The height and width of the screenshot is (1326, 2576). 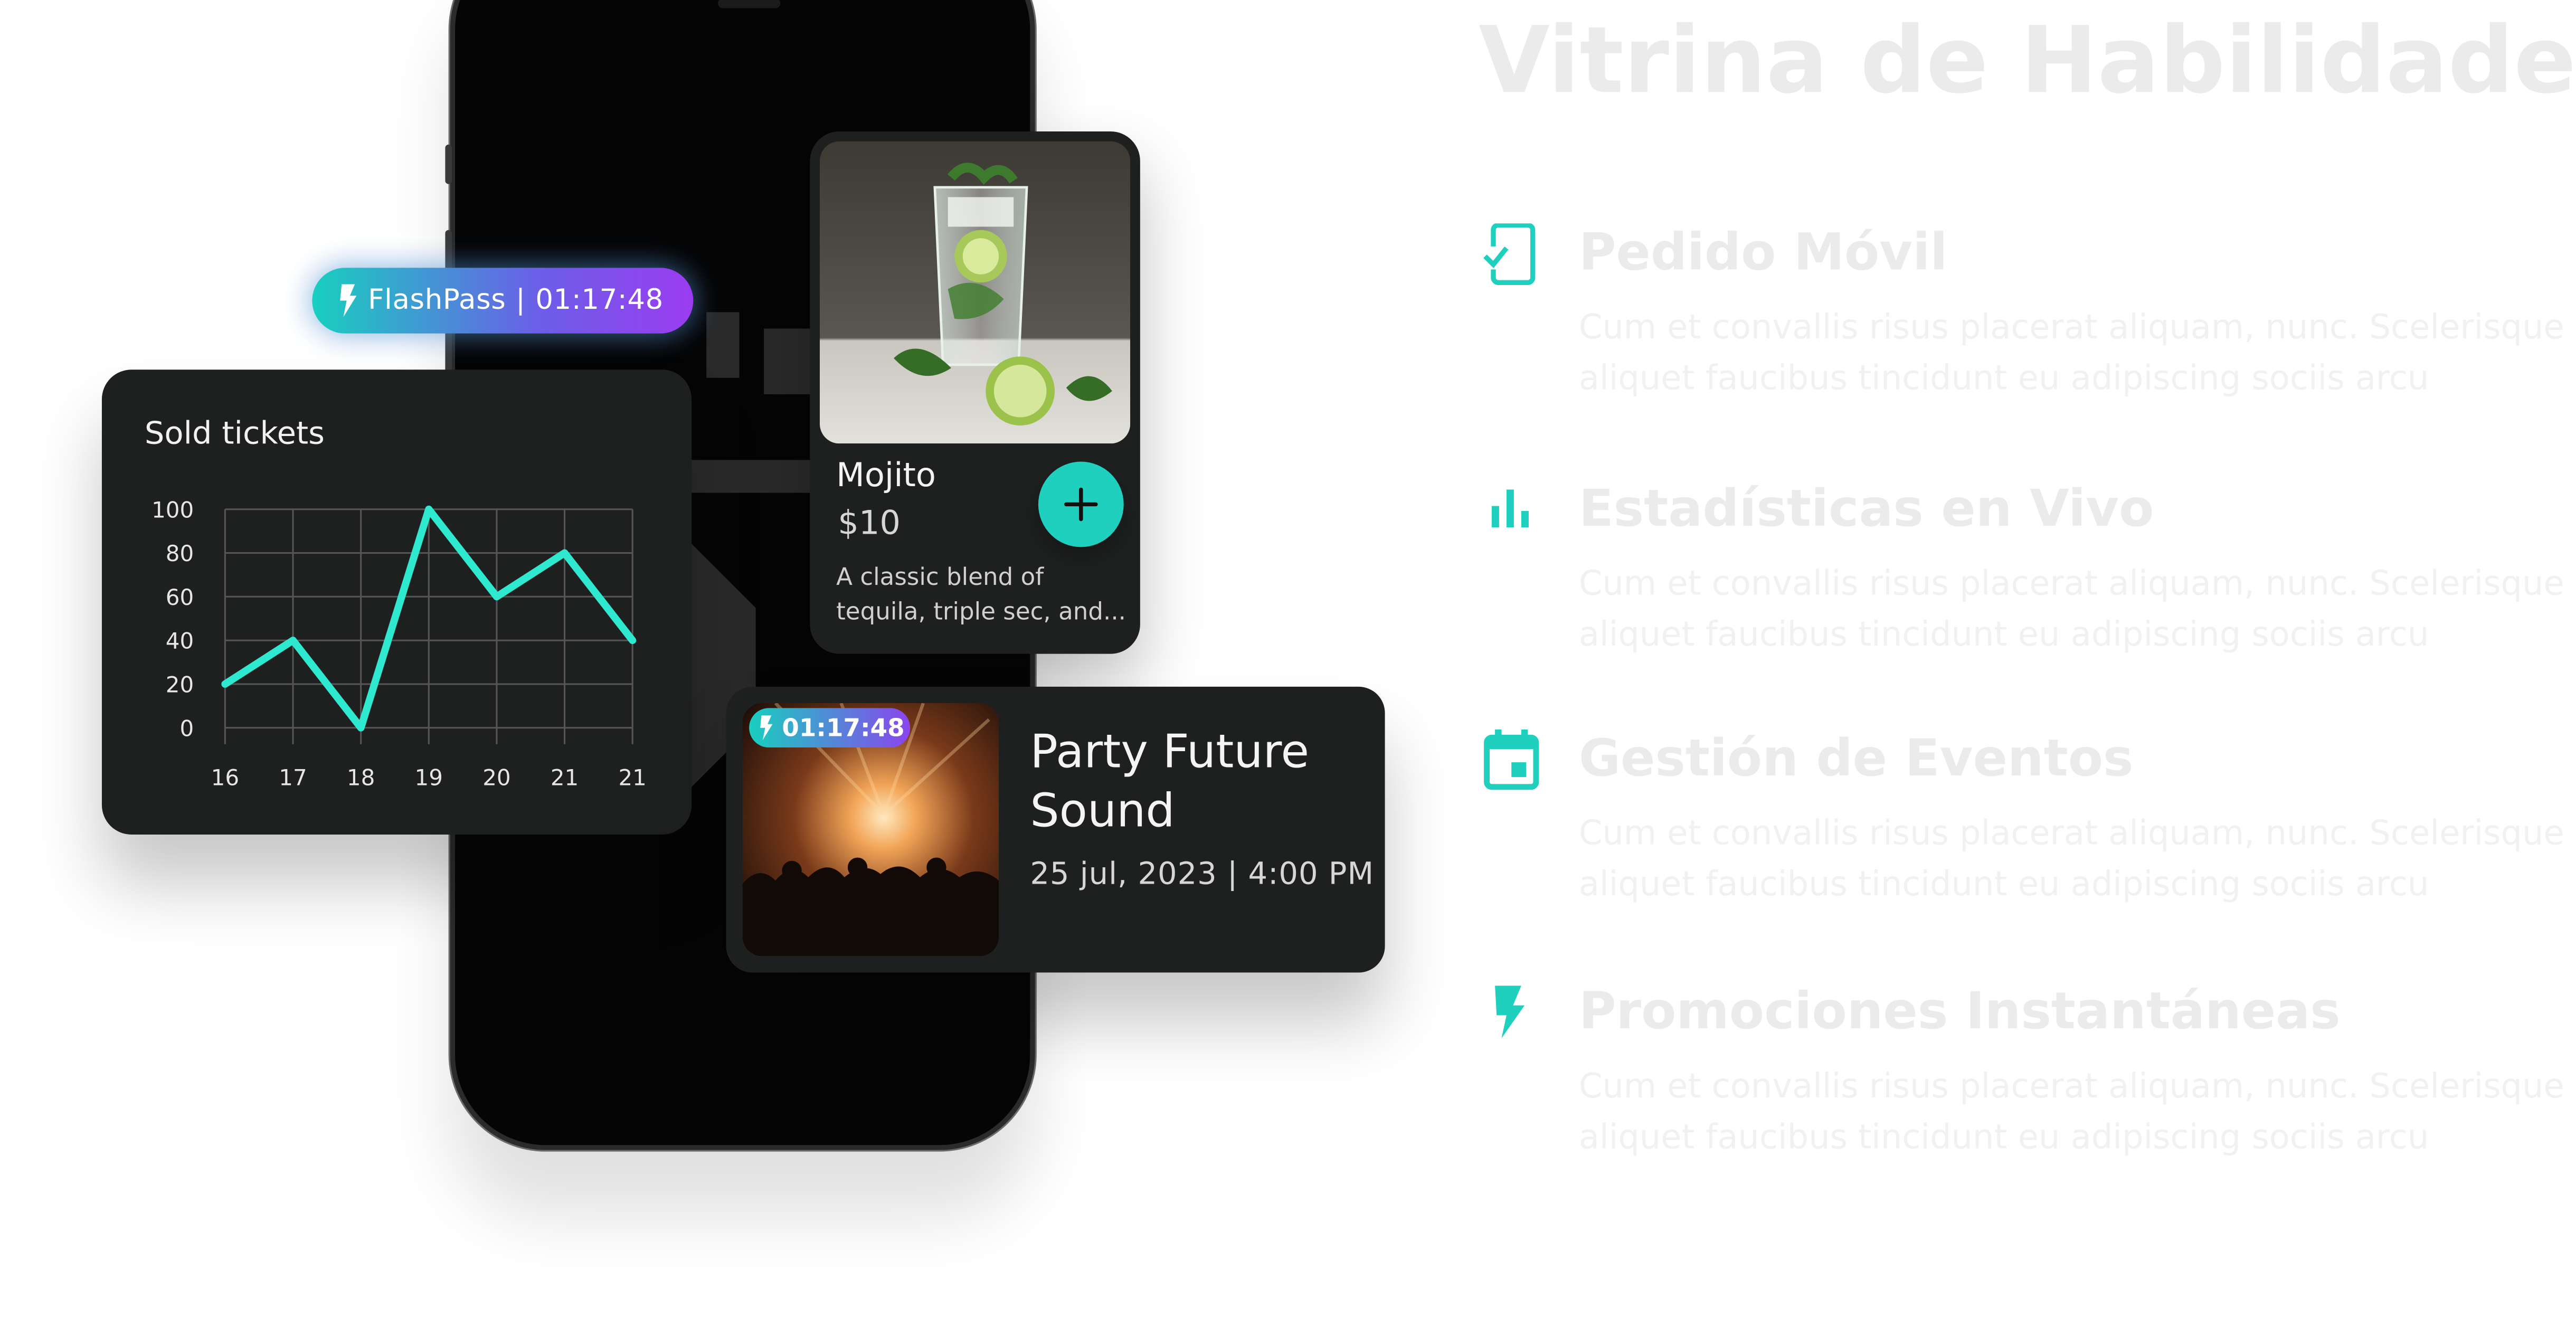 I want to click on x-tick-label: 17, so click(x=293, y=778).